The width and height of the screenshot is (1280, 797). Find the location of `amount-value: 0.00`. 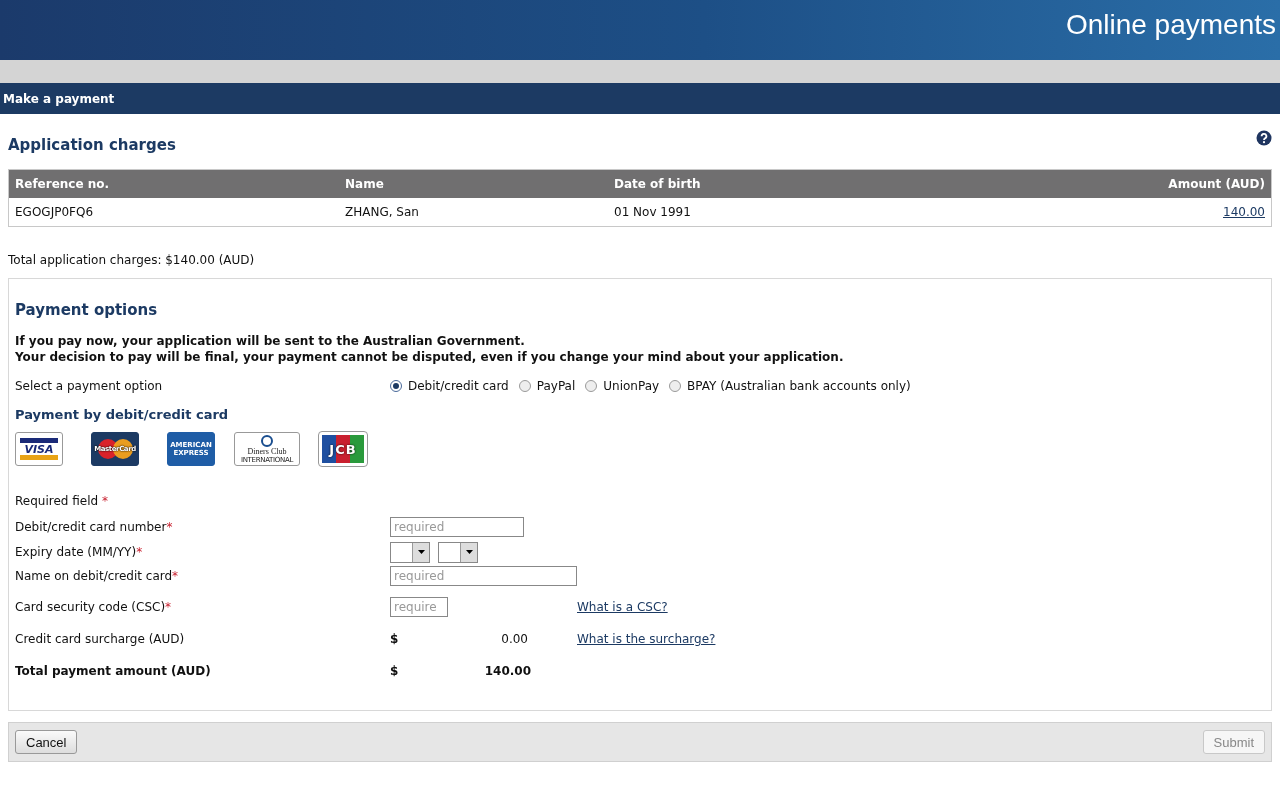

amount-value: 0.00 is located at coordinates (514, 639).